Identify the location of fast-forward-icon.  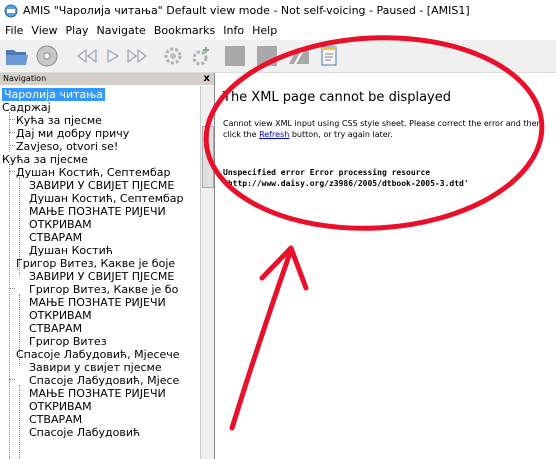
(137, 56).